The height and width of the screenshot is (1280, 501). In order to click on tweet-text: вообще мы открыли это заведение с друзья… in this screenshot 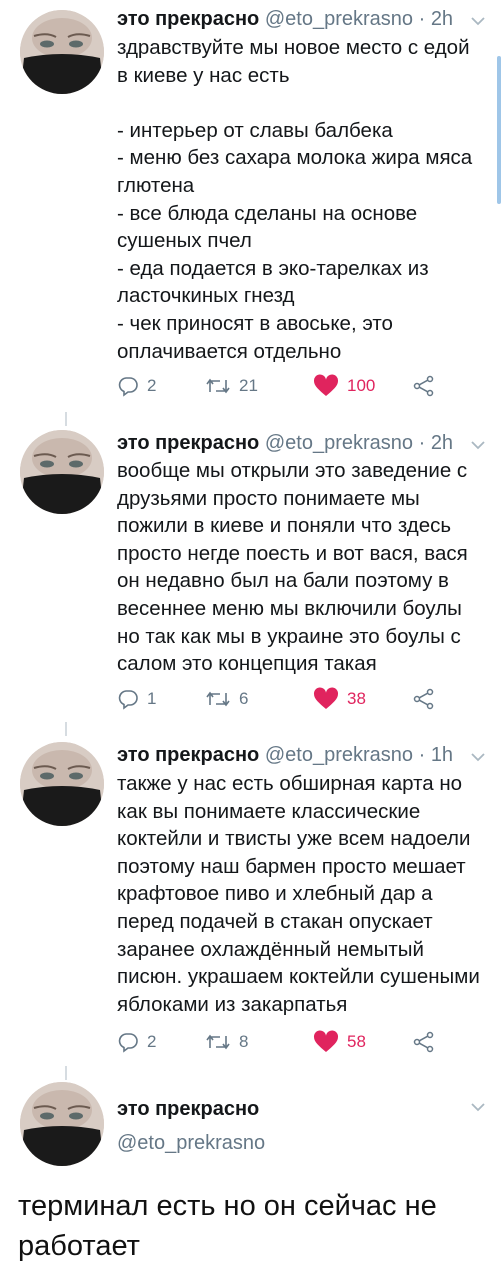, I will do `click(292, 567)`.